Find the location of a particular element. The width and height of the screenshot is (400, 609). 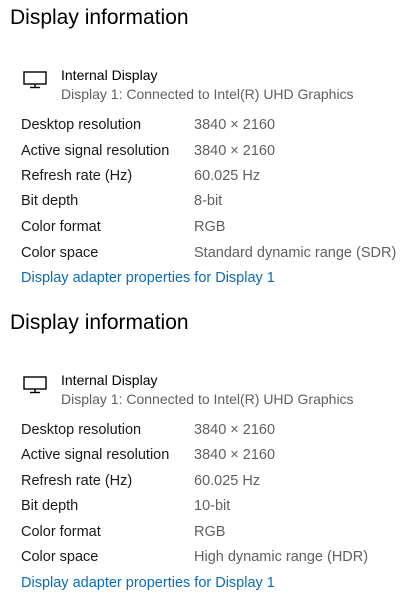

row-value: 8-bit is located at coordinates (208, 201).